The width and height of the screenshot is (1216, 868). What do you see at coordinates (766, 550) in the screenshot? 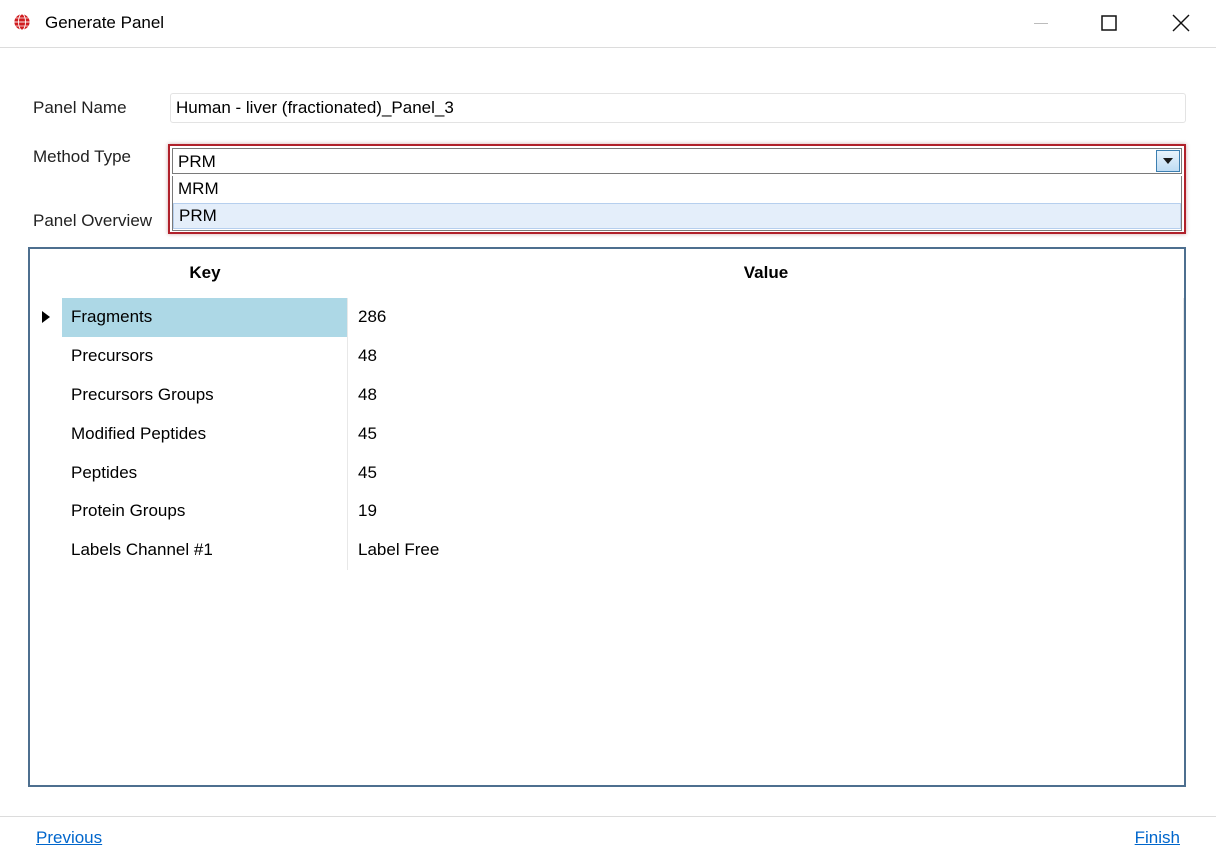
I see `value-cell: Label Free` at bounding box center [766, 550].